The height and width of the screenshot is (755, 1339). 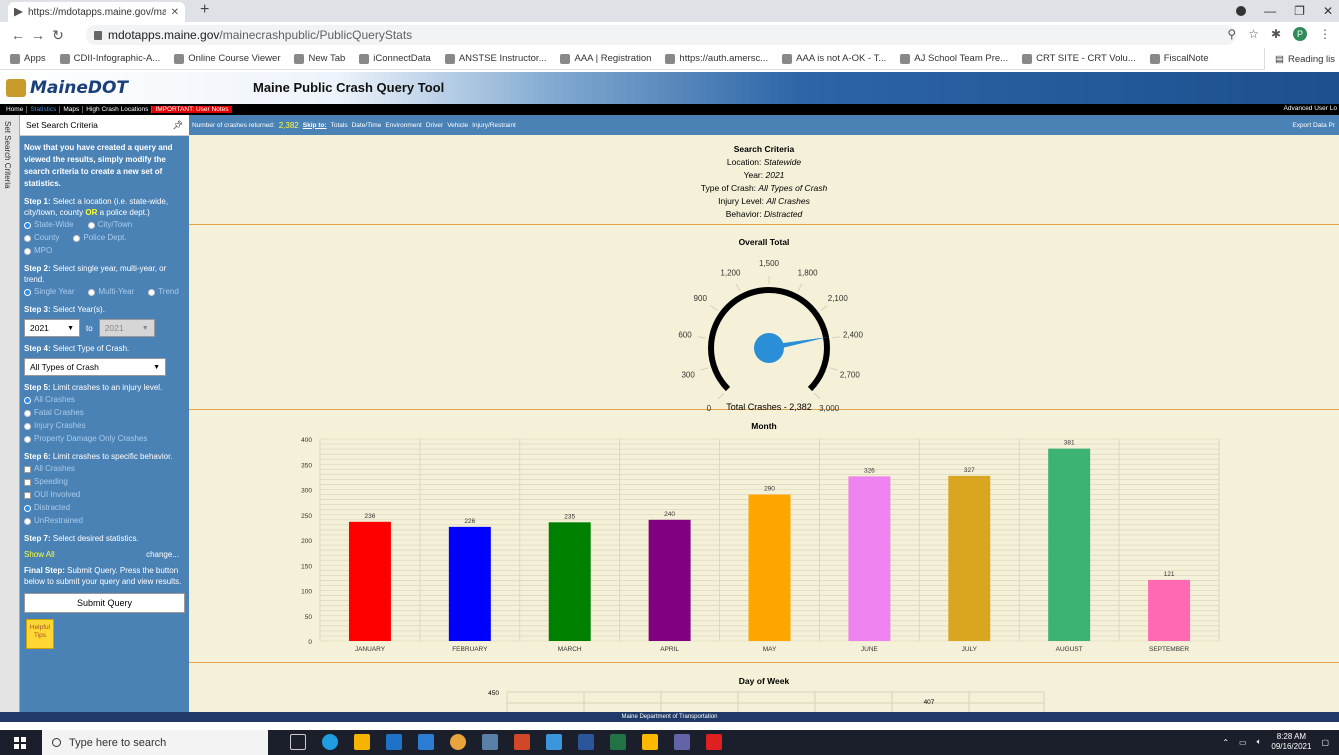 What do you see at coordinates (1325, 742) in the screenshot?
I see `notifications-icon: ▢` at bounding box center [1325, 742].